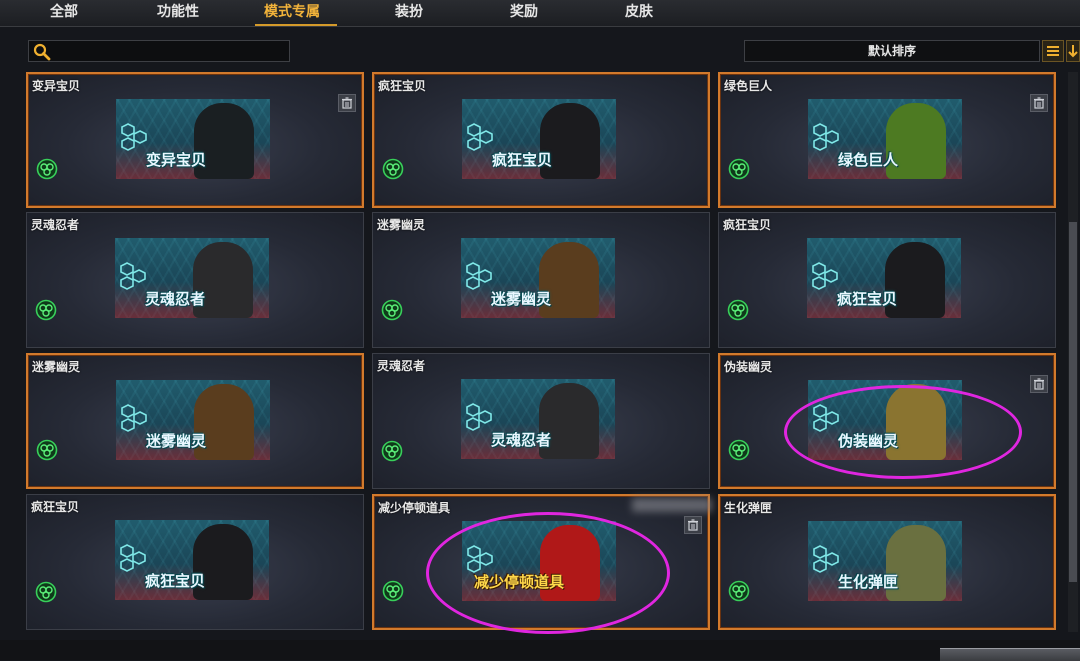  I want to click on sort-dropdown: 默认排序, so click(892, 51).